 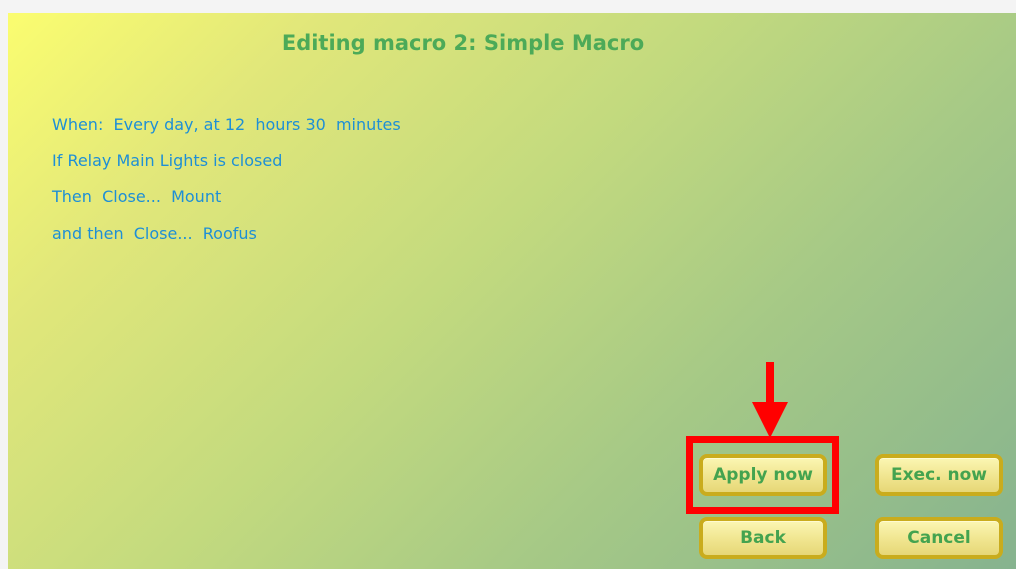 What do you see at coordinates (78, 124) in the screenshot?
I see `when-label: When:` at bounding box center [78, 124].